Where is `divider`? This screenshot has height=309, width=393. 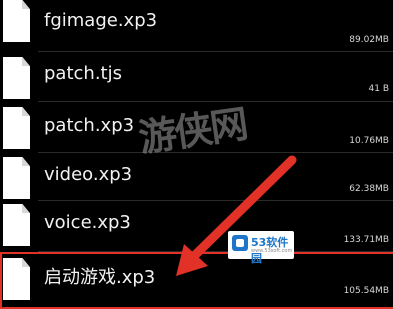
divider is located at coordinates (215, 251).